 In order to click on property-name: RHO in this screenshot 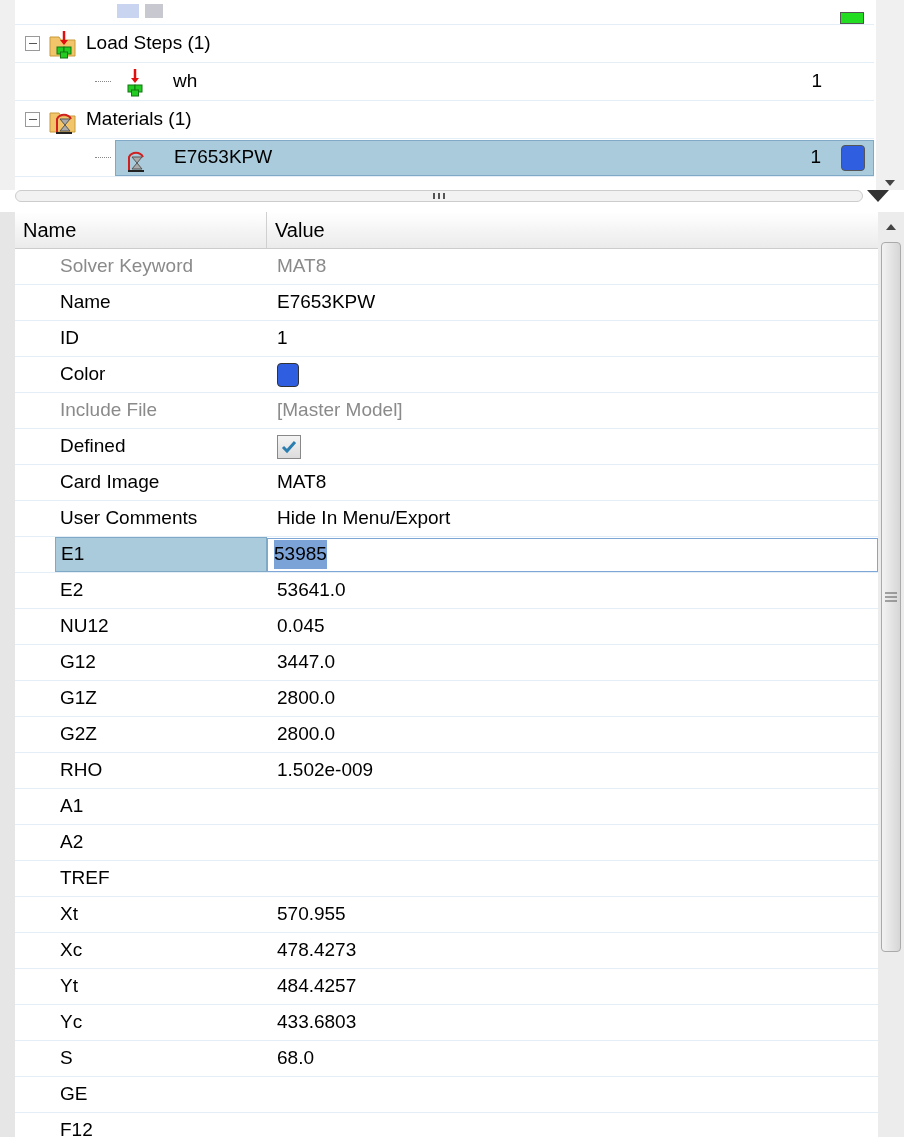, I will do `click(81, 770)`.